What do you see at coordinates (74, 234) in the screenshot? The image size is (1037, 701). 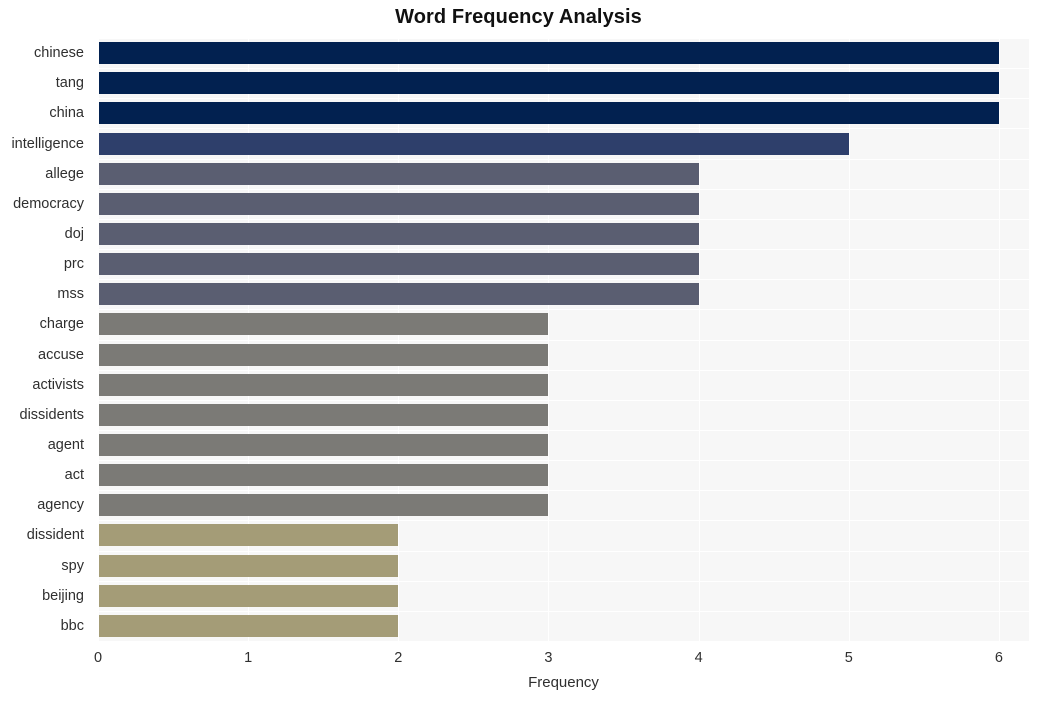 I see `y-tick-label-doj: doj` at bounding box center [74, 234].